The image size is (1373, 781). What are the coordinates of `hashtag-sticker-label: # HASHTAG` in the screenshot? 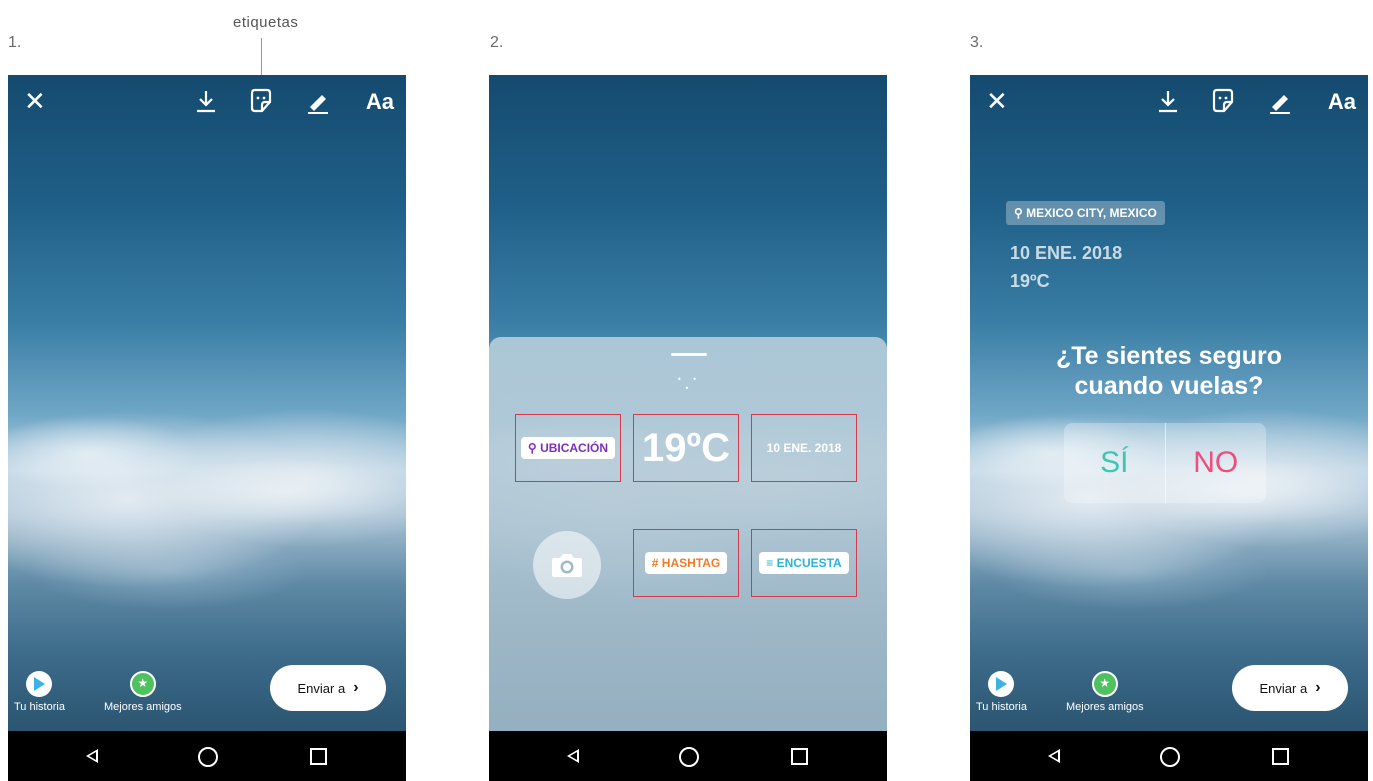 It's located at (686, 563).